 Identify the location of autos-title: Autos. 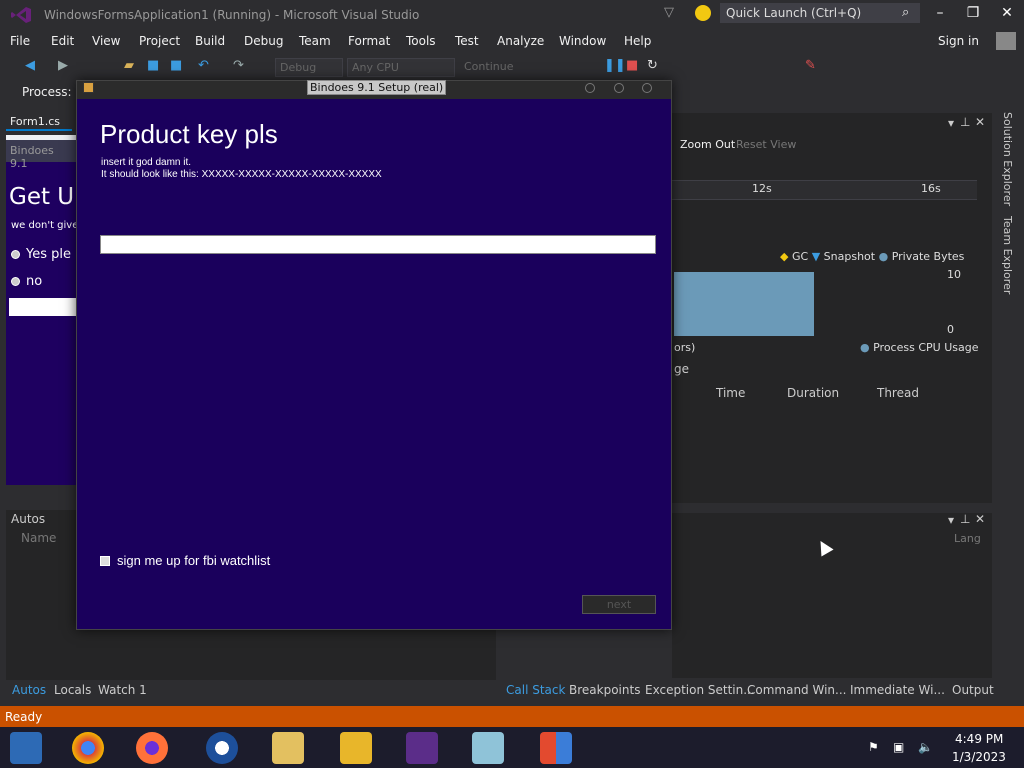
(28, 519).